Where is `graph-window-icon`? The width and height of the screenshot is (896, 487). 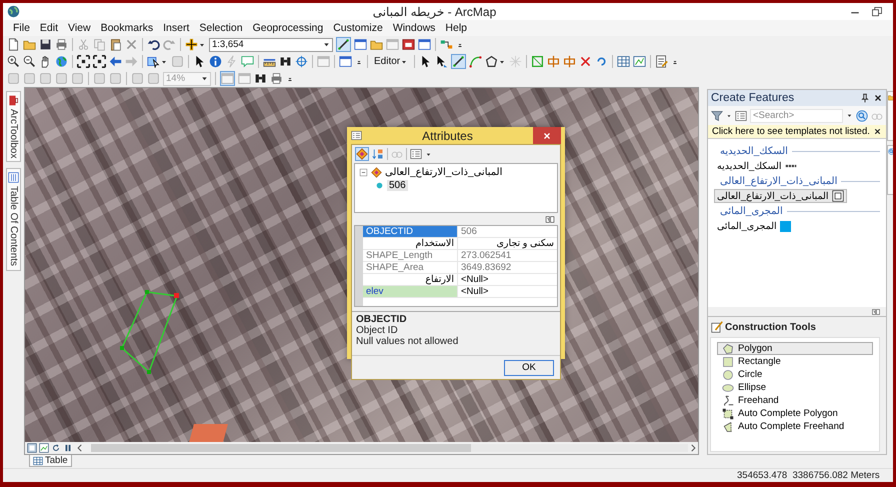
graph-window-icon is located at coordinates (639, 61).